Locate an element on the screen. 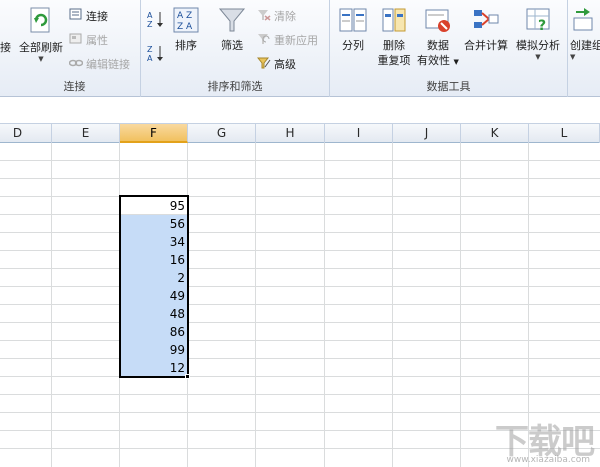 The image size is (600, 467). create-group-label: 创建组 is located at coordinates (585, 45).